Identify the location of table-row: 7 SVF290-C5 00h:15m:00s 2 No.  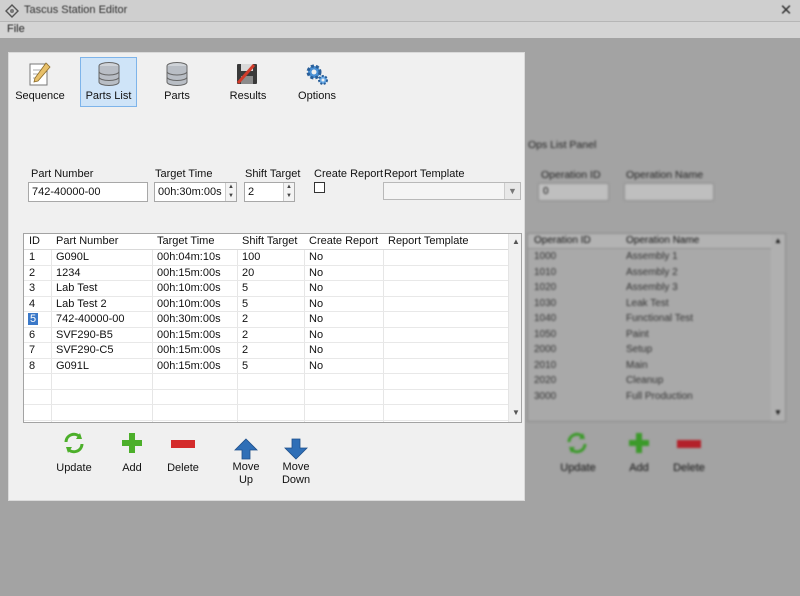
(266, 351).